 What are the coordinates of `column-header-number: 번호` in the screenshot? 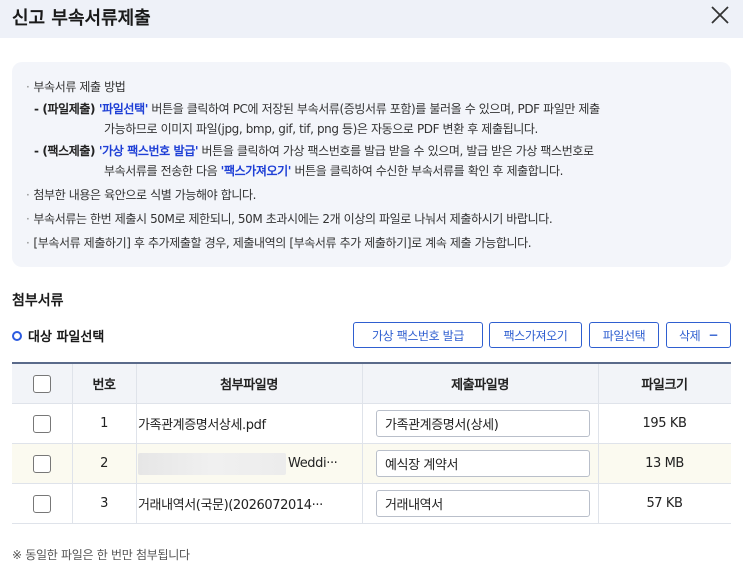 It's located at (104, 385).